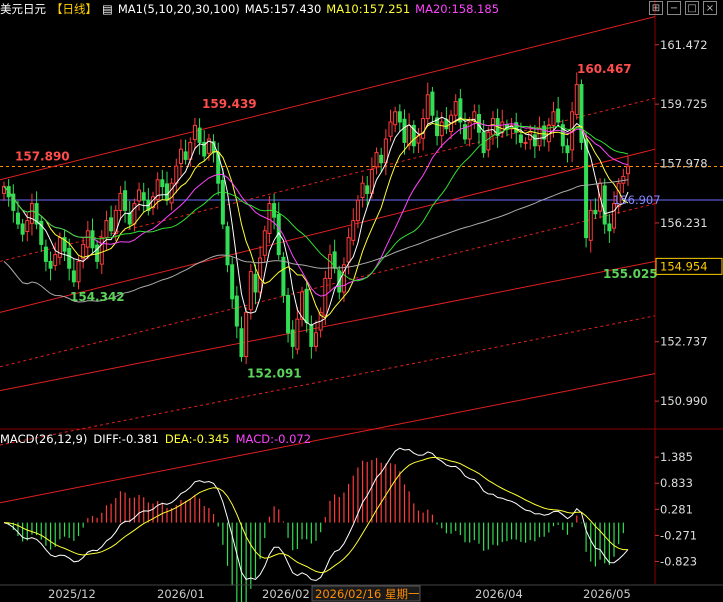  Describe the element at coordinates (126, 439) in the screenshot. I see `diff-value: DIFF:-0.381` at that location.